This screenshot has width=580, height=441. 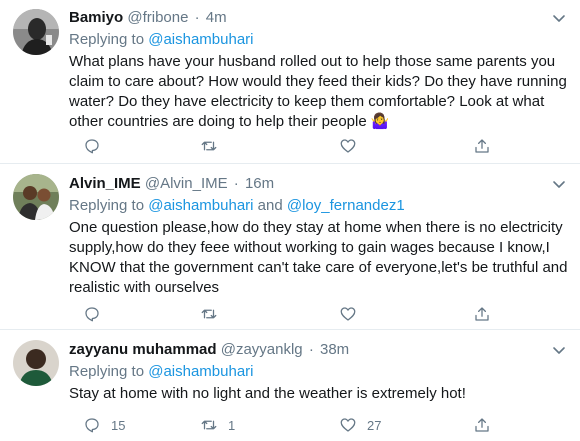 What do you see at coordinates (216, 17) in the screenshot?
I see `timestamp: 4m` at bounding box center [216, 17].